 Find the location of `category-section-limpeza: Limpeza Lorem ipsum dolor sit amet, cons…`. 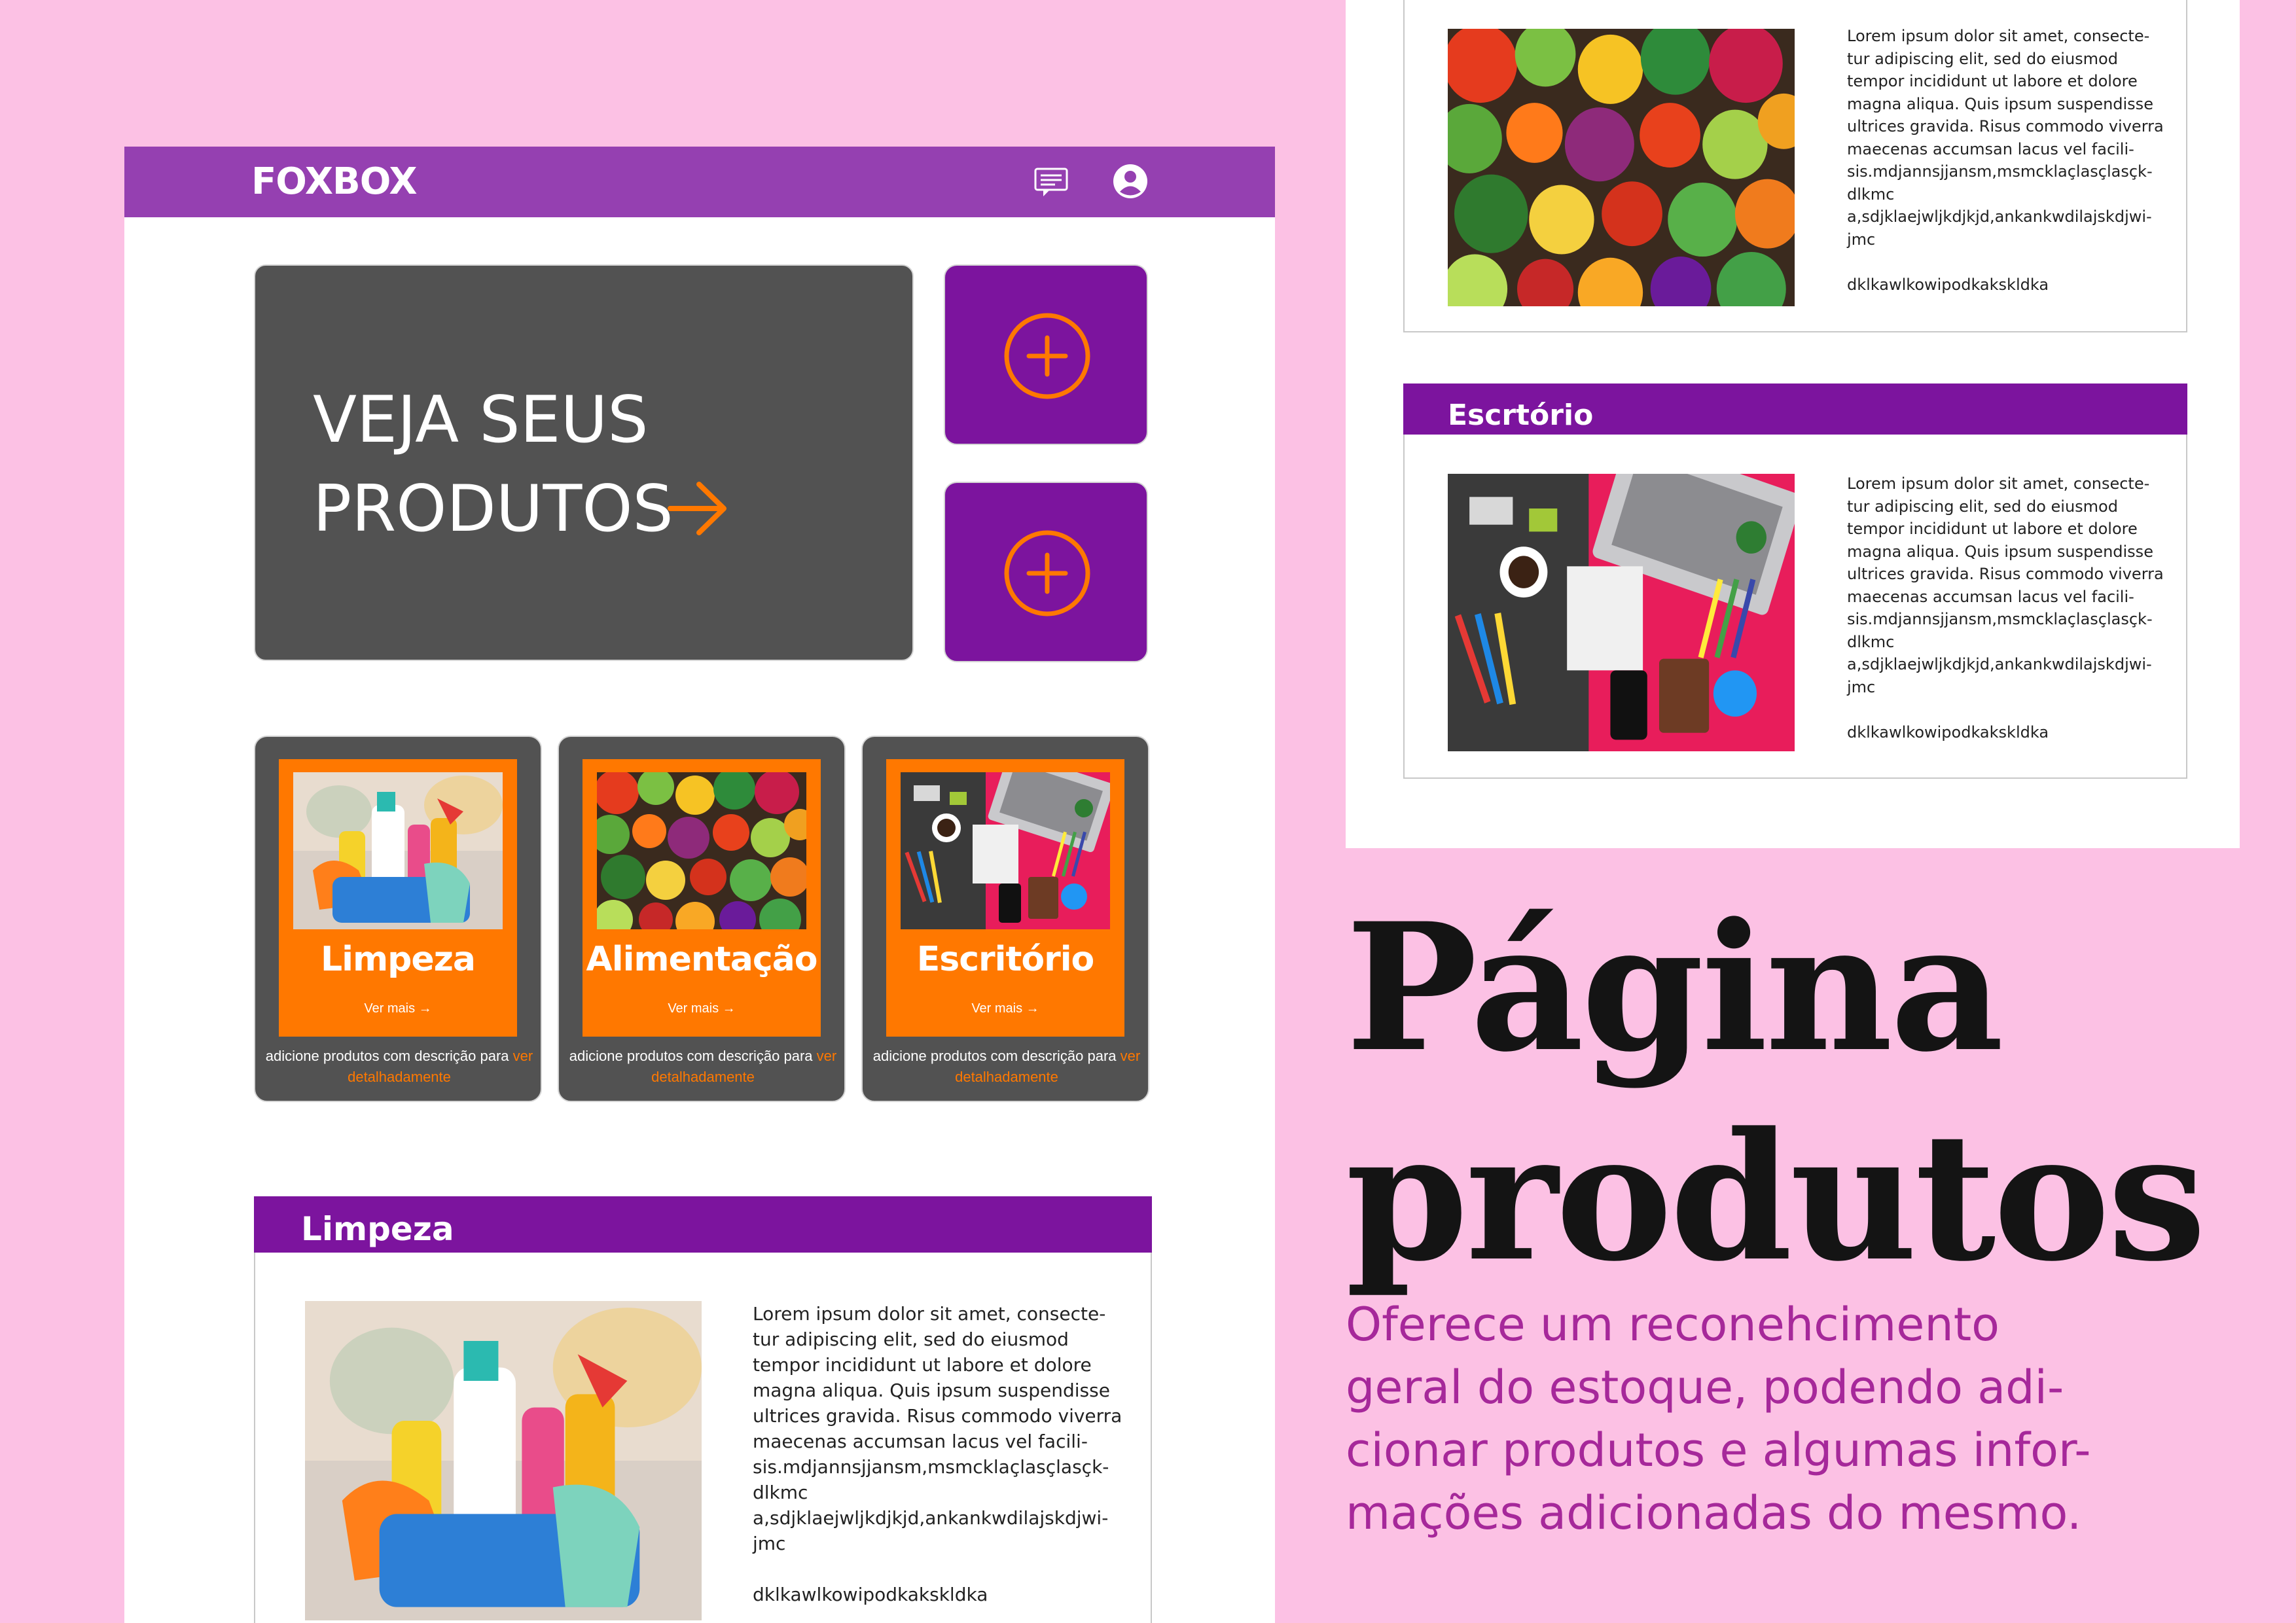

category-section-limpeza: Limpeza Lorem ipsum dolor sit amet, cons… is located at coordinates (703, 1409).